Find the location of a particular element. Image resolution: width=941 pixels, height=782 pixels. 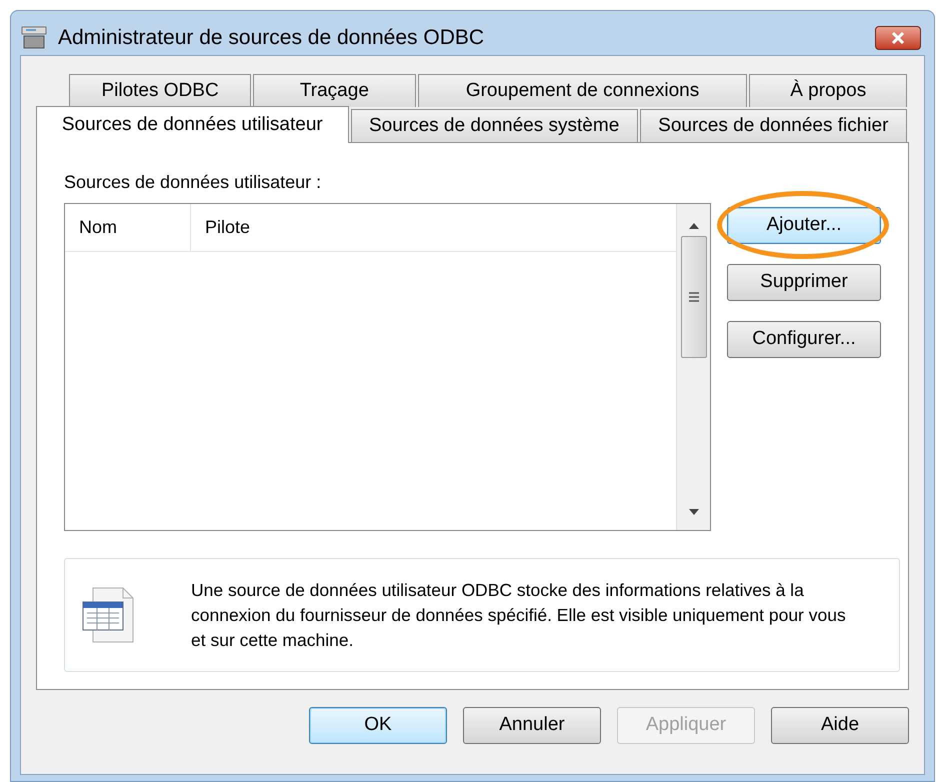

tab: À propos is located at coordinates (828, 90).